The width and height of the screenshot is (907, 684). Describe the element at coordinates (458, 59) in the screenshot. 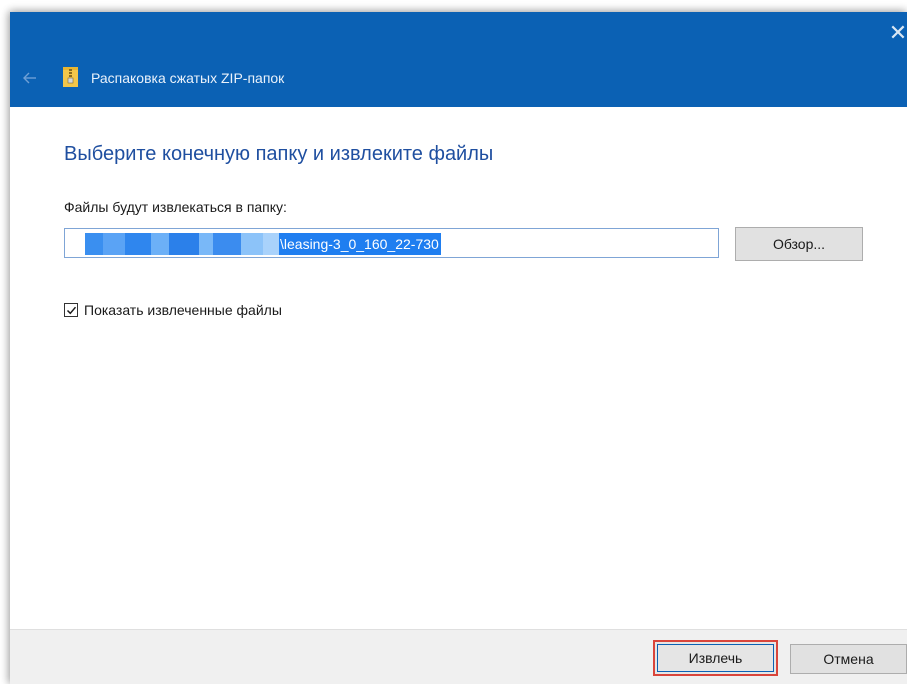

I see `title-bar: ✕ Распаковка сжатых ZIP-папок` at that location.